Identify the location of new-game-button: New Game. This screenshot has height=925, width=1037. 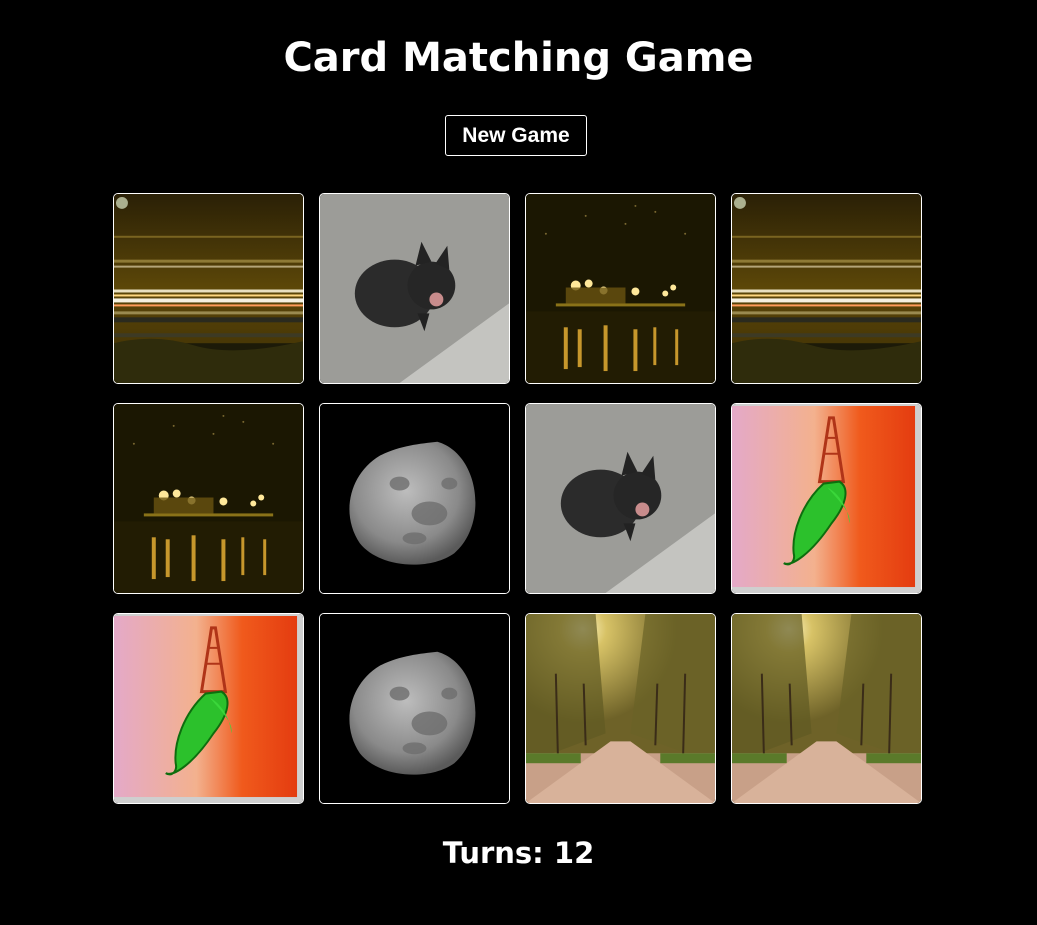
(516, 135).